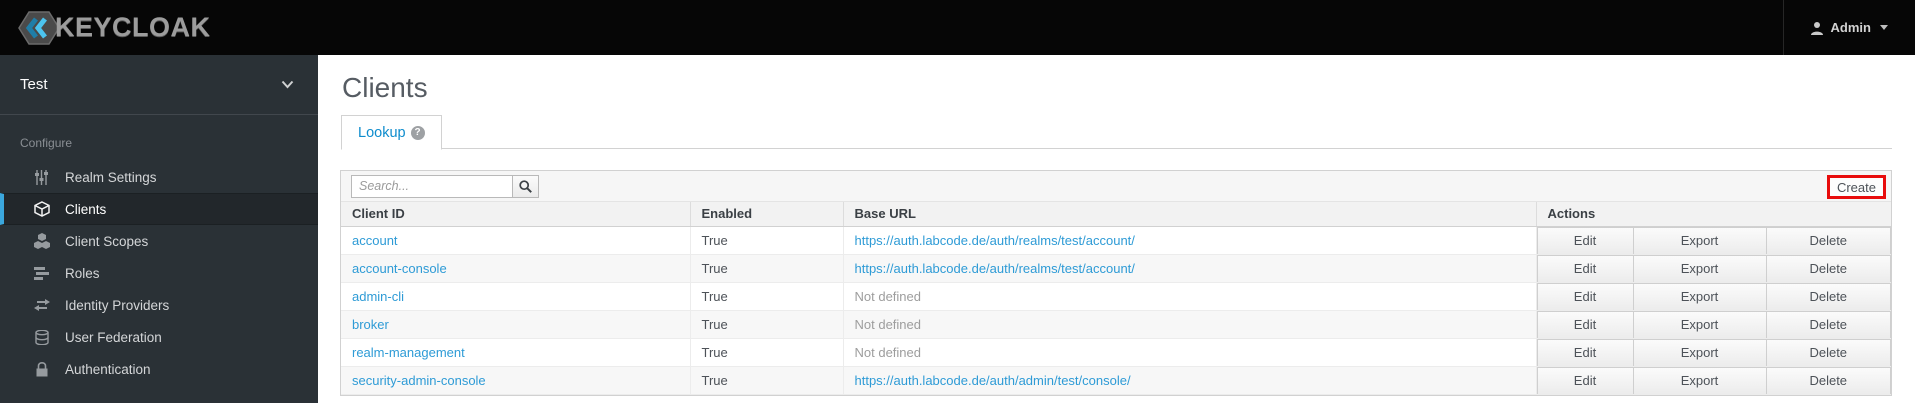 The image size is (1915, 403). I want to click on sidebar-item-label: Identity Providers, so click(117, 305).